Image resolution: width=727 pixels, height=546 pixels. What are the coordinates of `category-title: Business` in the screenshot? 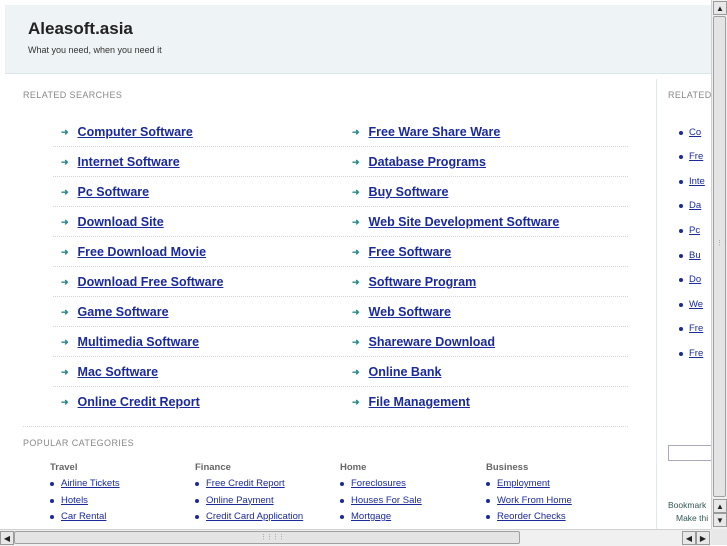 It's located at (507, 467).